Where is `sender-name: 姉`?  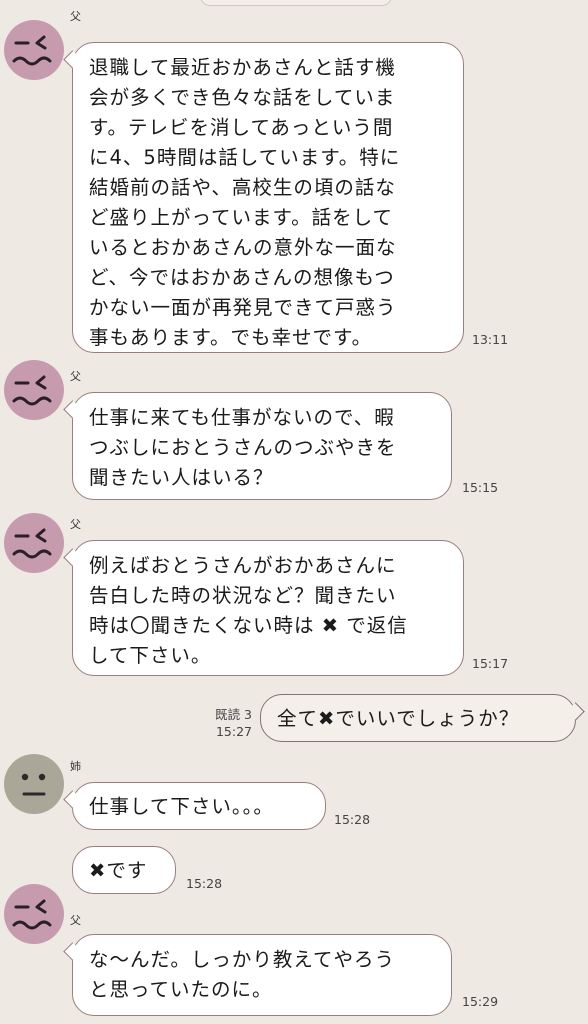
sender-name: 姉 is located at coordinates (75, 766).